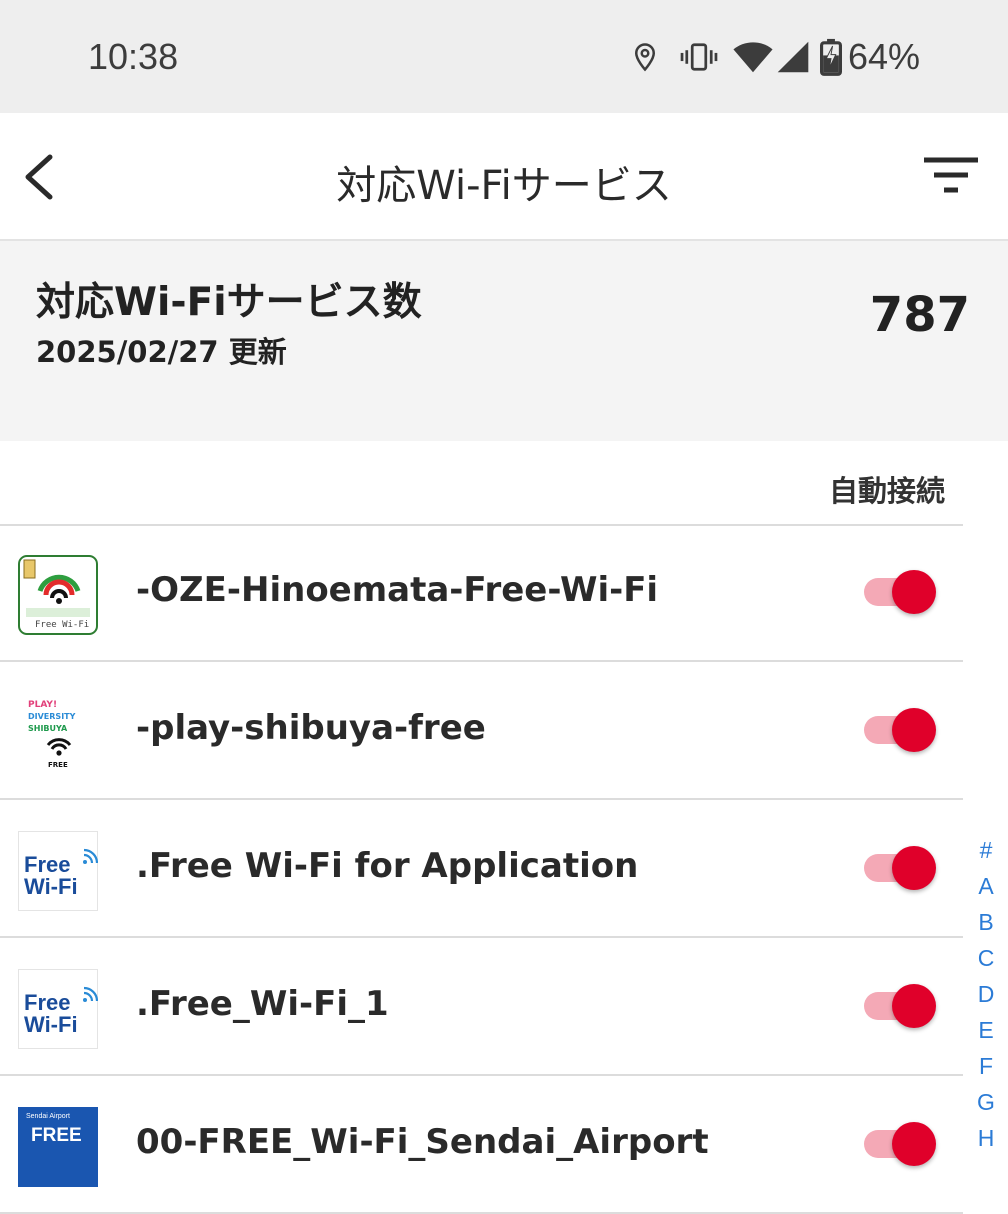  Describe the element at coordinates (793, 57) in the screenshot. I see `cell-signal-icon` at that location.